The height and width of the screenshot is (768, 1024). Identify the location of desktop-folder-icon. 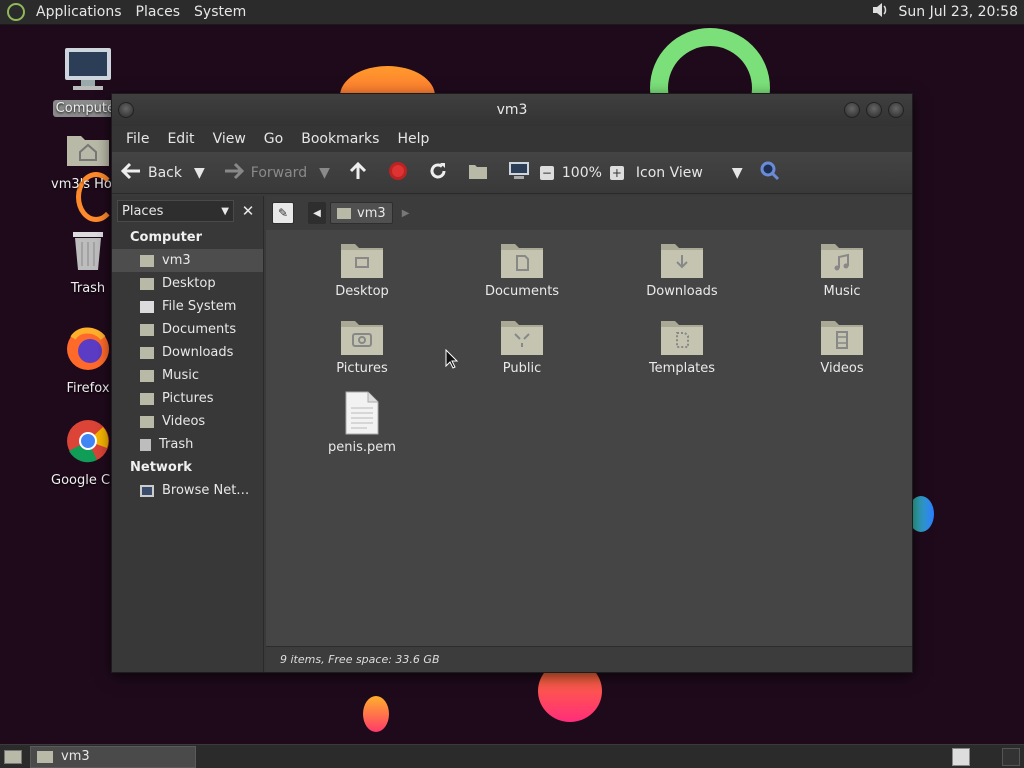
(362, 261).